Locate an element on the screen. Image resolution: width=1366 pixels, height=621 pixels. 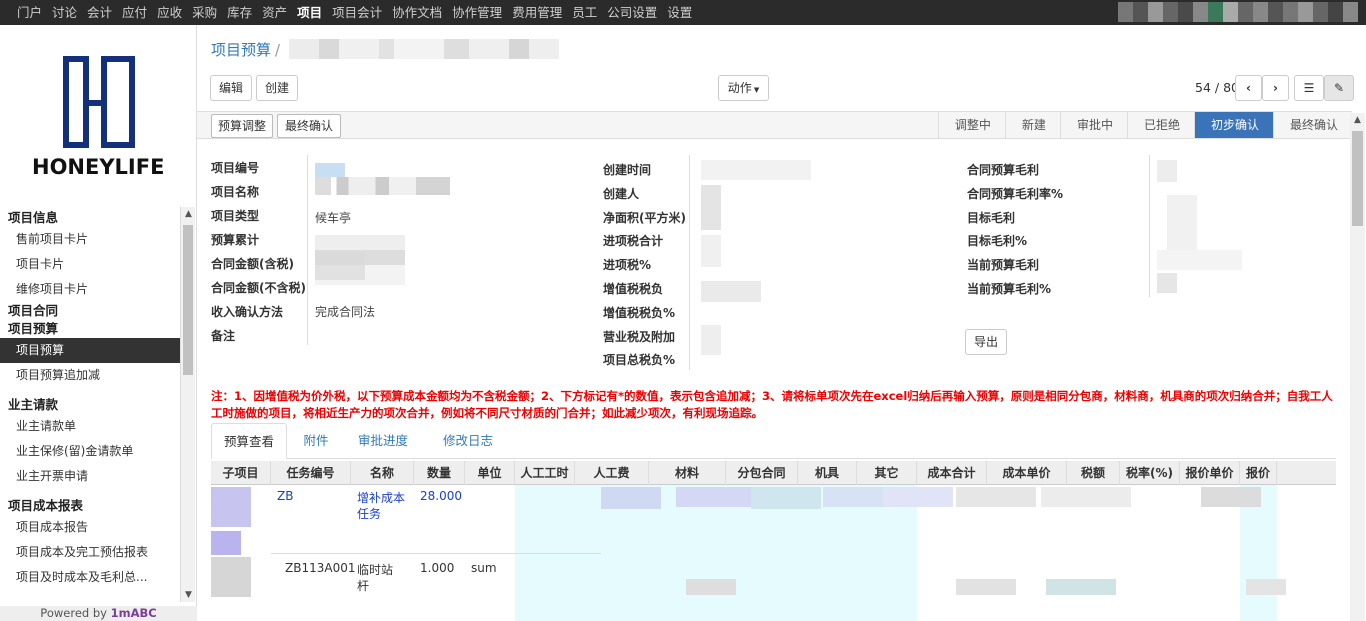
sidebar-item: 项目预算追加减 is located at coordinates (90, 375).